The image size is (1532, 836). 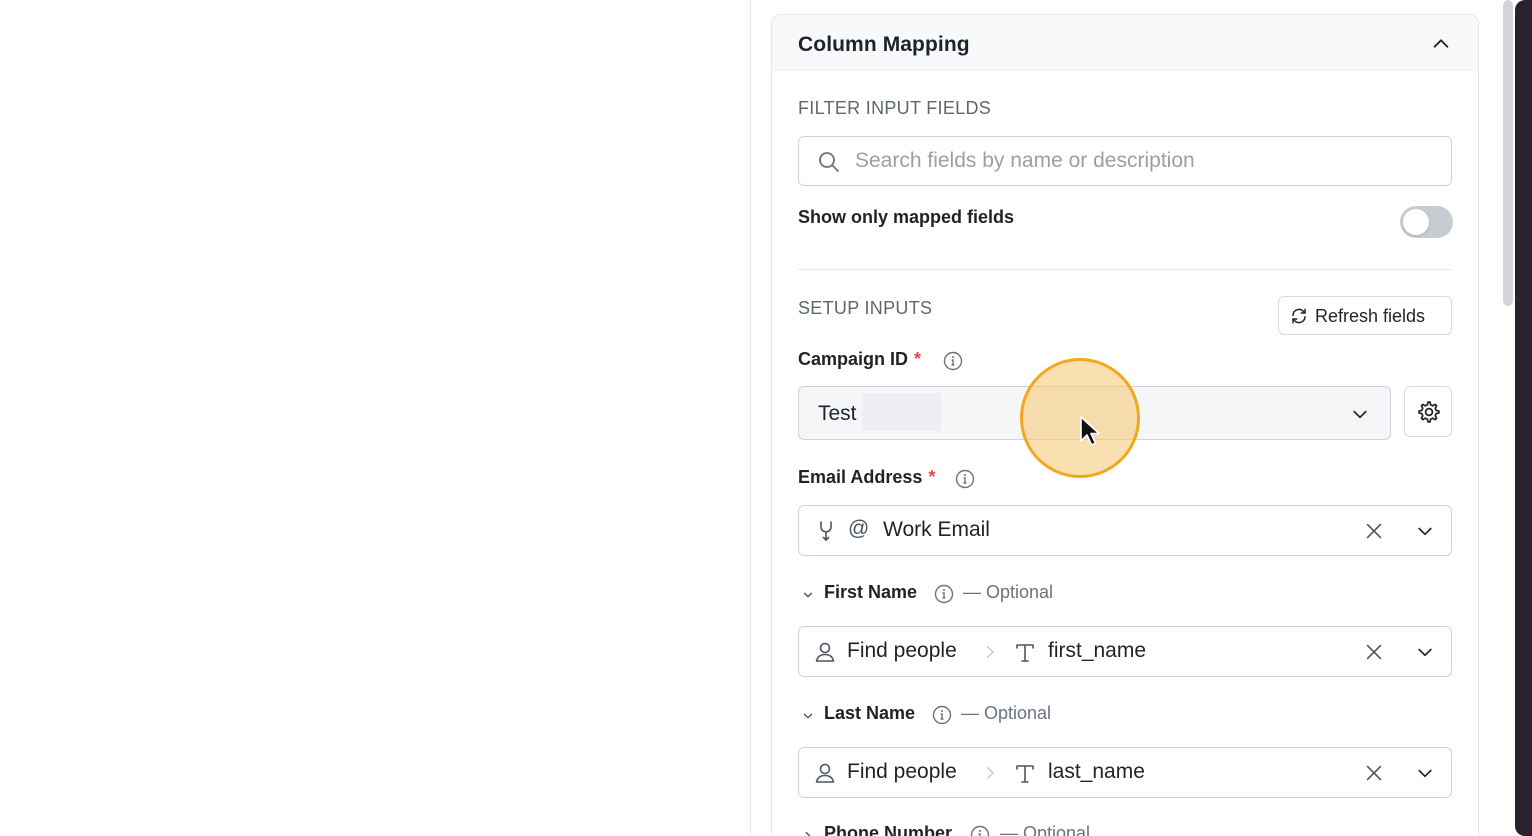 I want to click on last-name-optional: — Optional, so click(x=1006, y=713).